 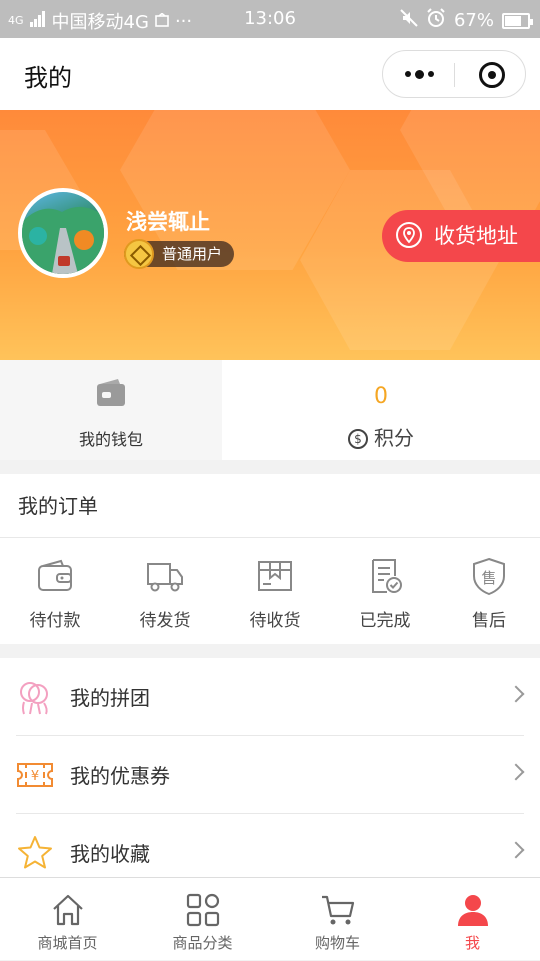 What do you see at coordinates (436, 20) in the screenshot?
I see `alarm-icon` at bounding box center [436, 20].